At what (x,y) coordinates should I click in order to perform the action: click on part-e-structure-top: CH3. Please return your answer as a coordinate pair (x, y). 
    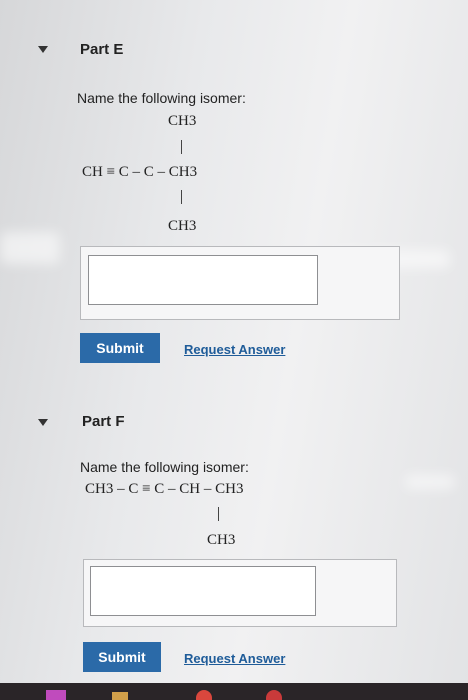
    Looking at the image, I should click on (182, 121).